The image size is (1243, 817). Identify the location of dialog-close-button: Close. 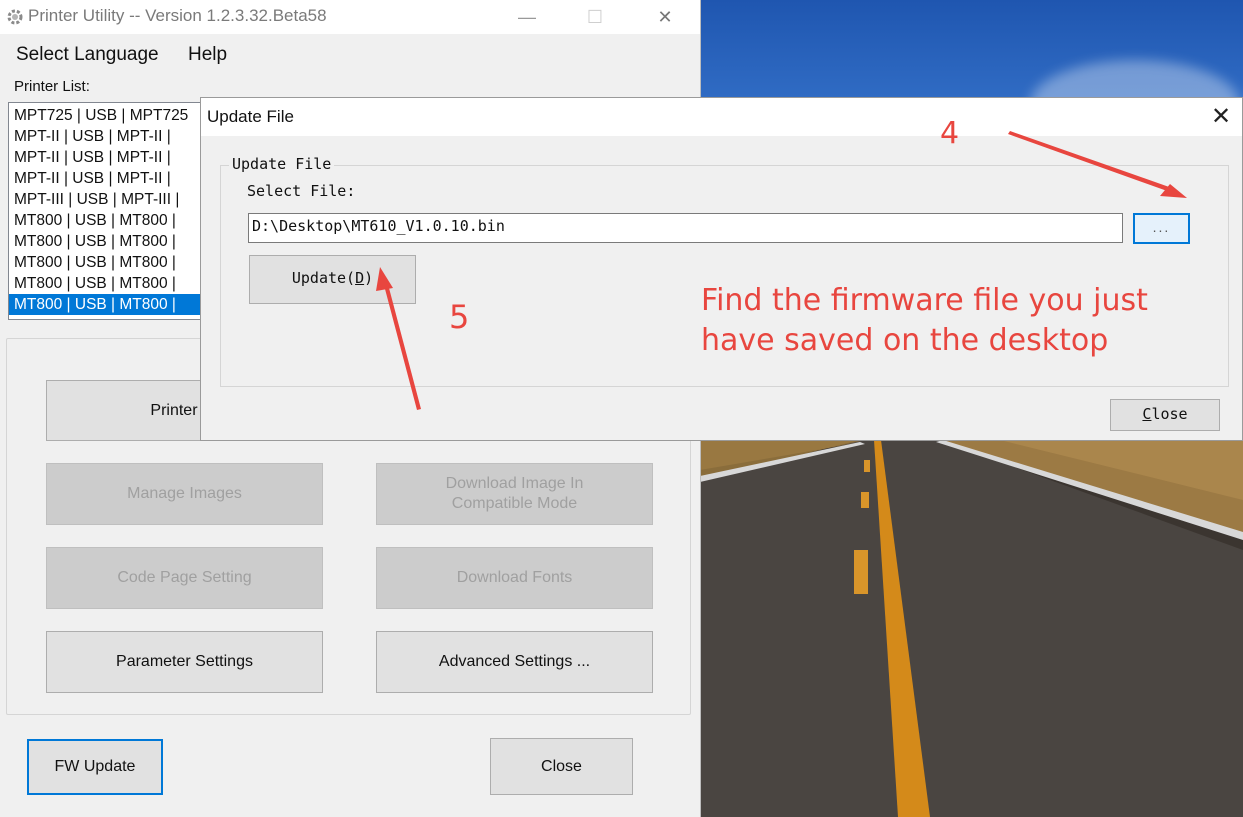
(1165, 415).